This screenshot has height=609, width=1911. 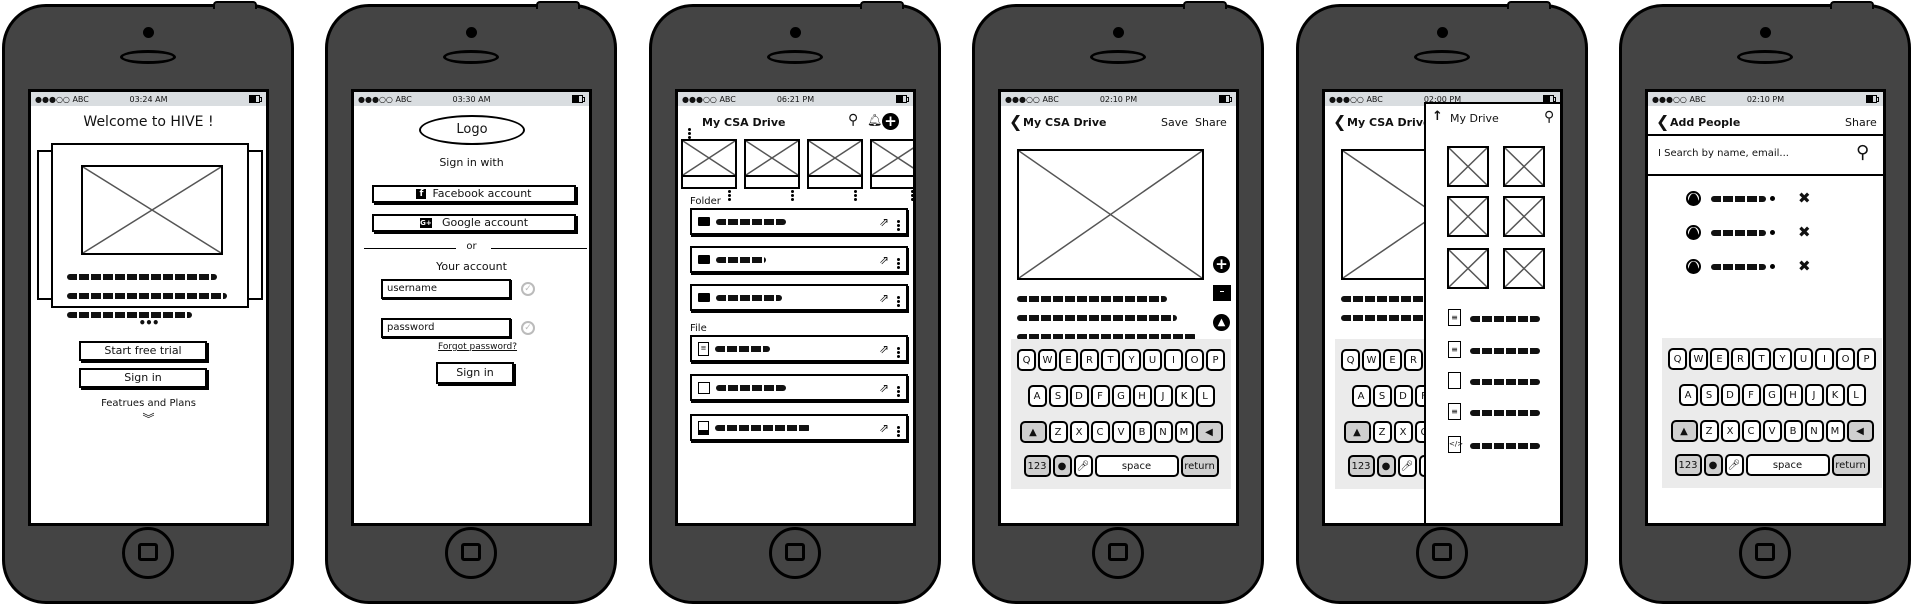 What do you see at coordinates (1221, 322) in the screenshot?
I see `collapse-up-icon: ▲` at bounding box center [1221, 322].